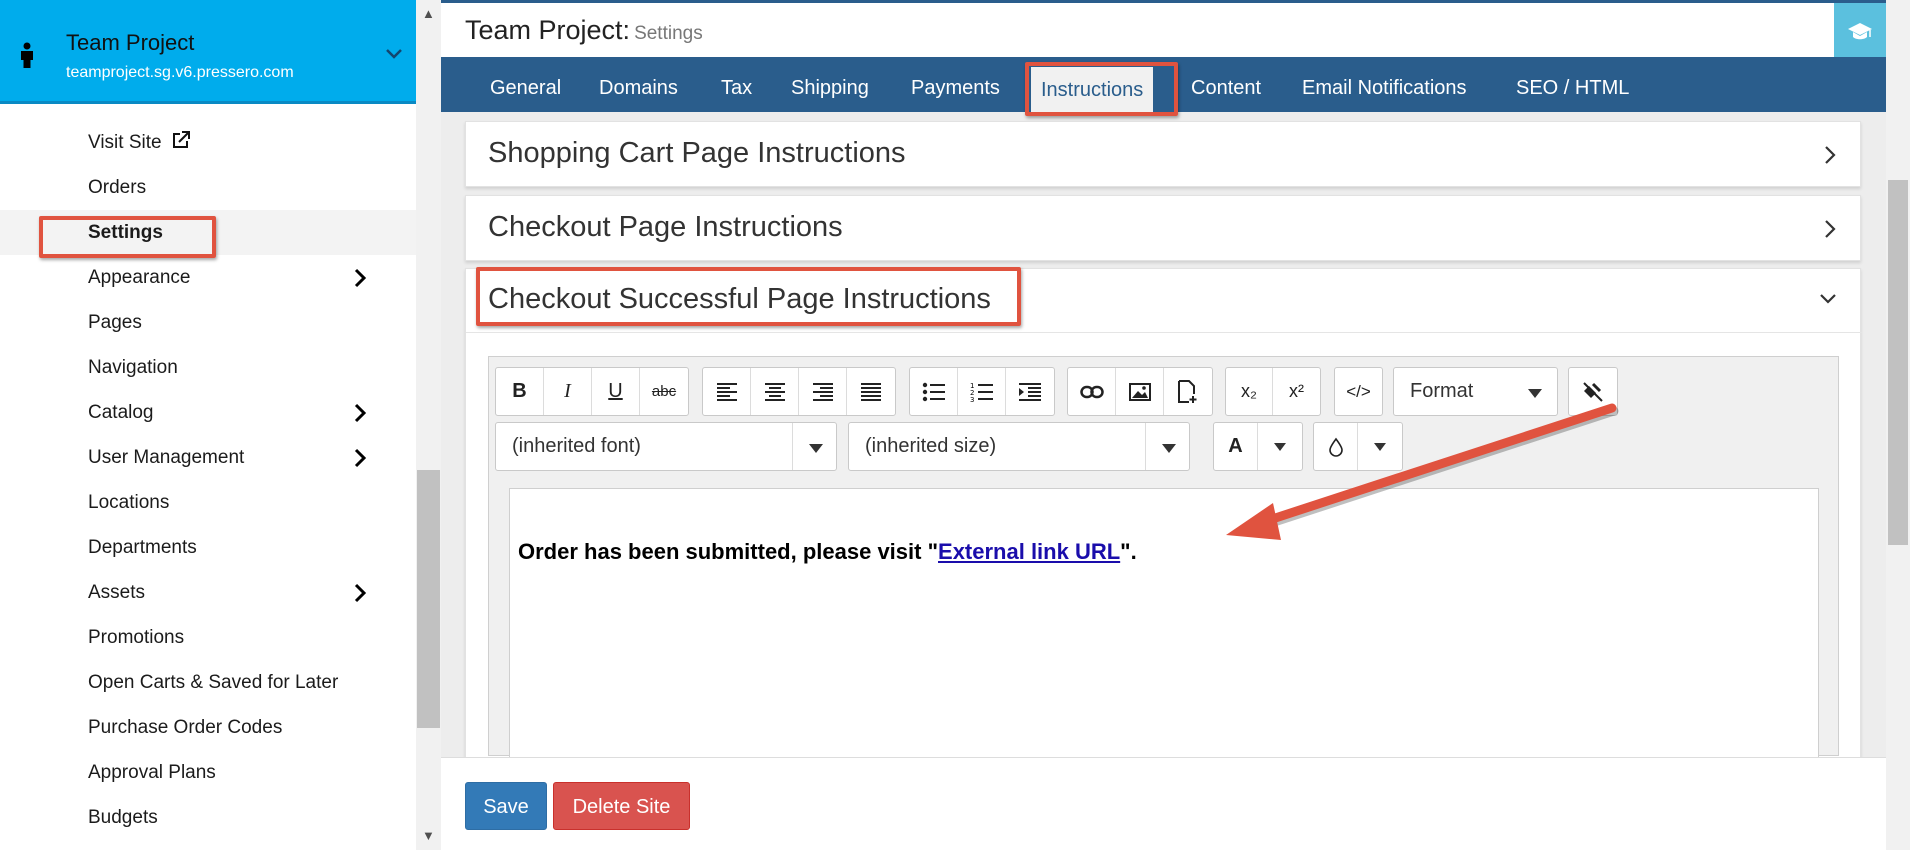  I want to click on numbered-list-button: 123, so click(982, 391).